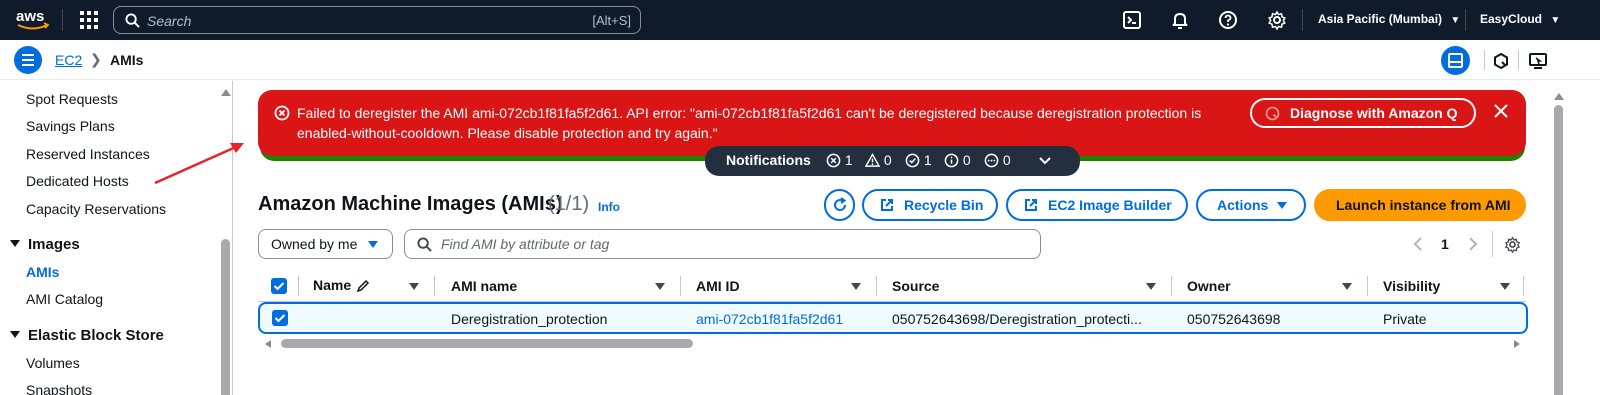 This screenshot has width=1600, height=395. I want to click on column-header-name: Name, so click(332, 285).